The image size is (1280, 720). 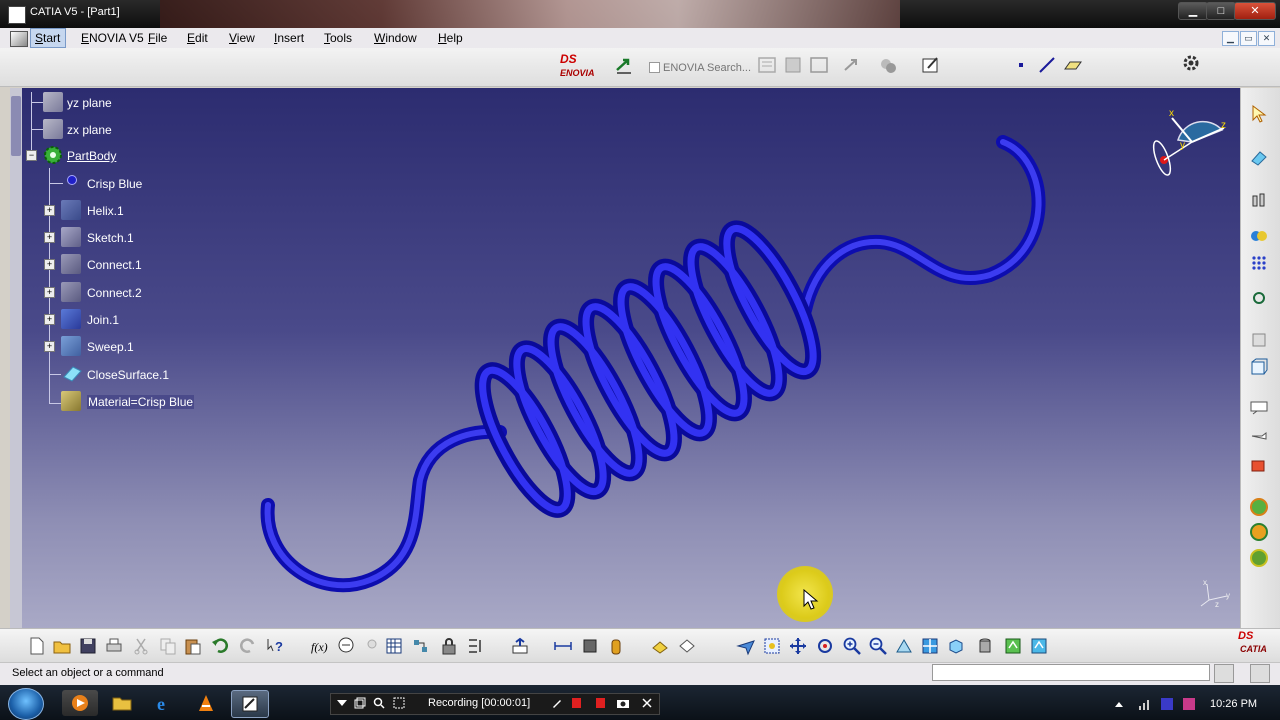 I want to click on swap-visible-icon, so click(x=1039, y=646).